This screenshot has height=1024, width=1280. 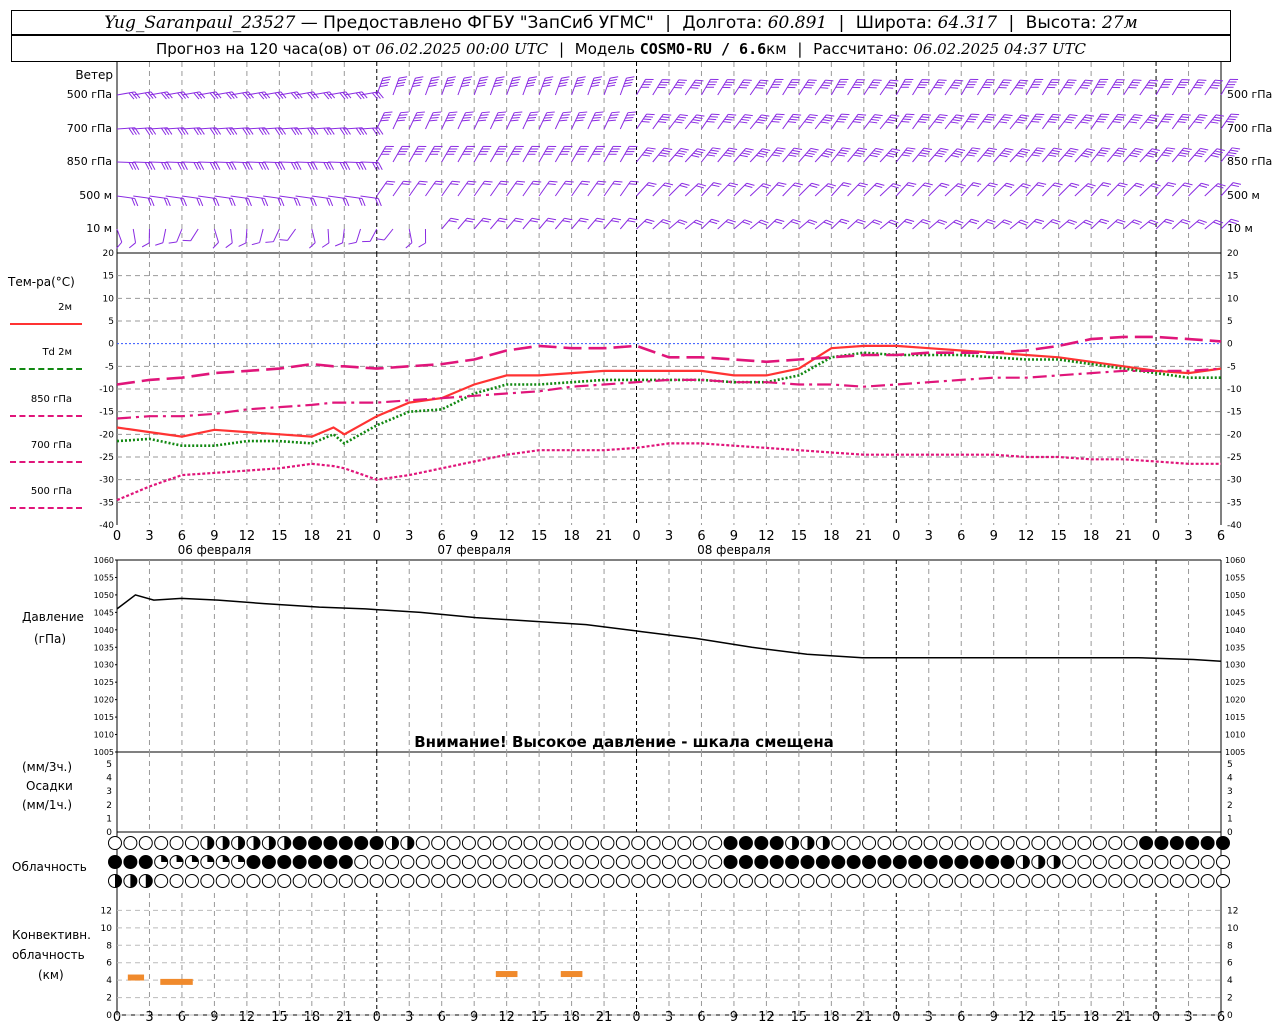 What do you see at coordinates (50, 639) in the screenshot?
I see `pressure-unit: (гПа)` at bounding box center [50, 639].